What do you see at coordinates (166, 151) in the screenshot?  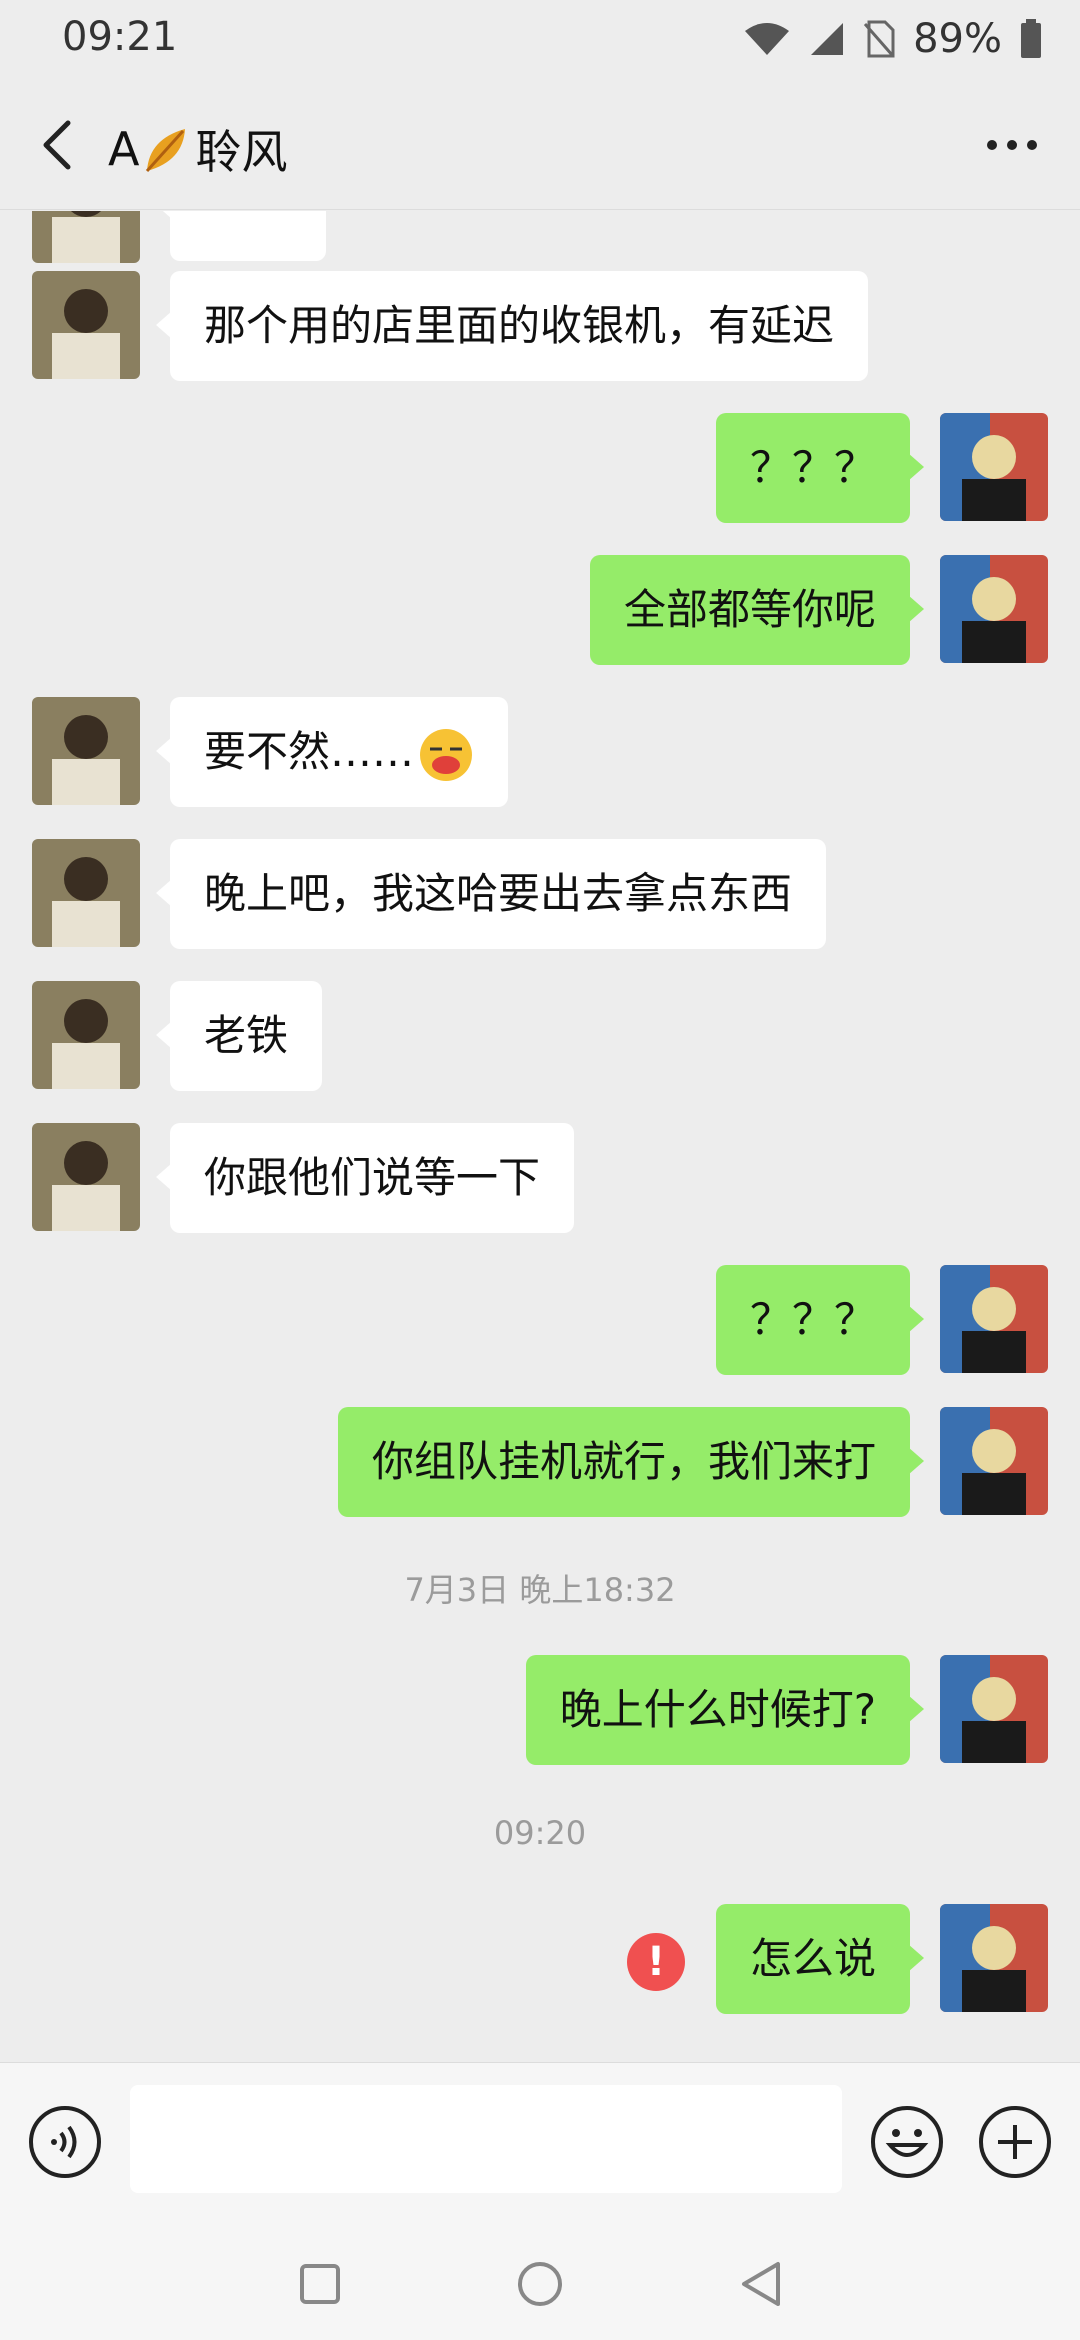 I see `leaf-icon` at bounding box center [166, 151].